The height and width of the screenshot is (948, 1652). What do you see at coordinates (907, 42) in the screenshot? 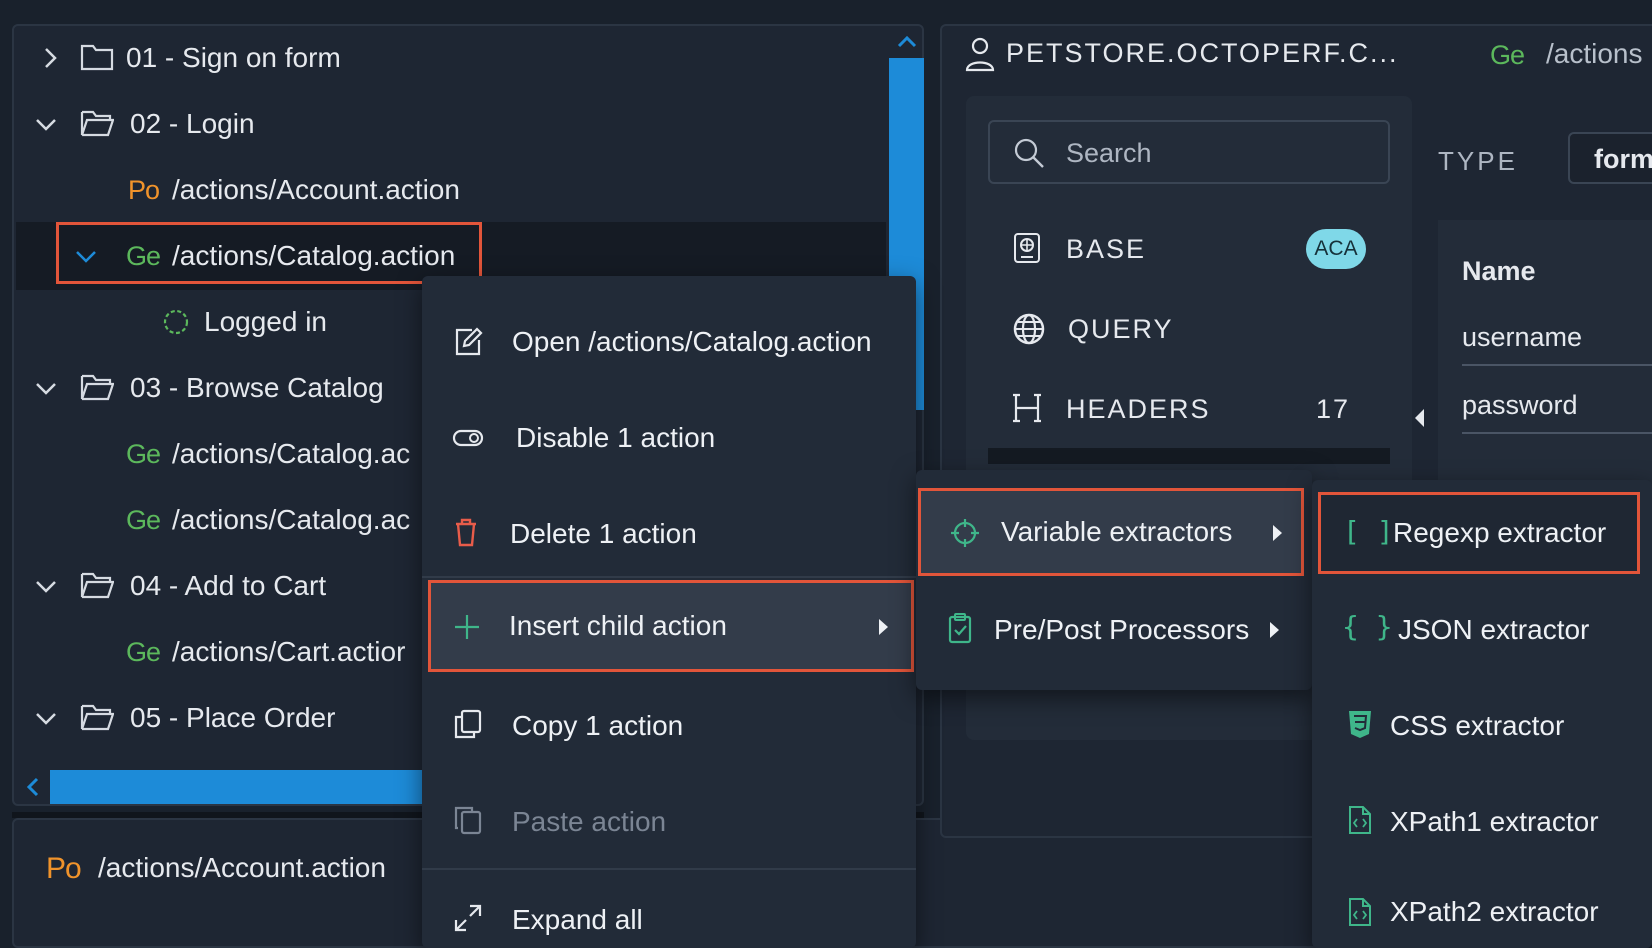
I see `scroll-up-icon` at bounding box center [907, 42].